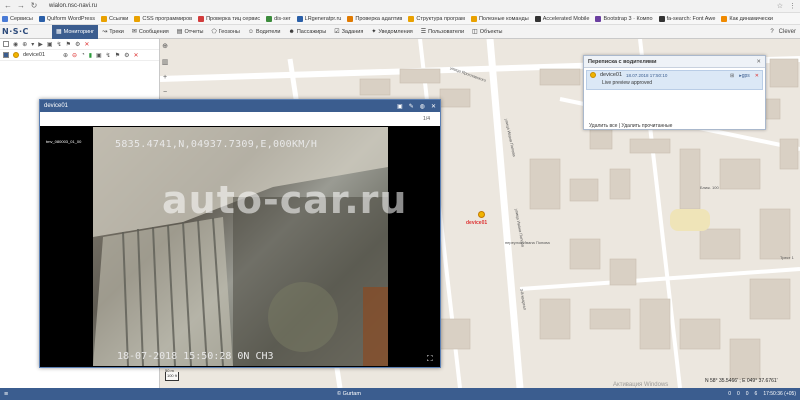  I want to click on bookmark-item: Проверка адаптив, so click(374, 18).